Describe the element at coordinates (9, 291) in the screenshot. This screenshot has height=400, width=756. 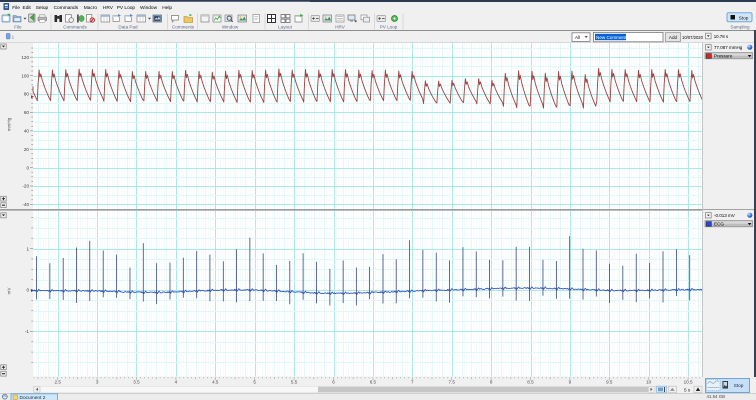
I see `svg-text: mV` at that location.